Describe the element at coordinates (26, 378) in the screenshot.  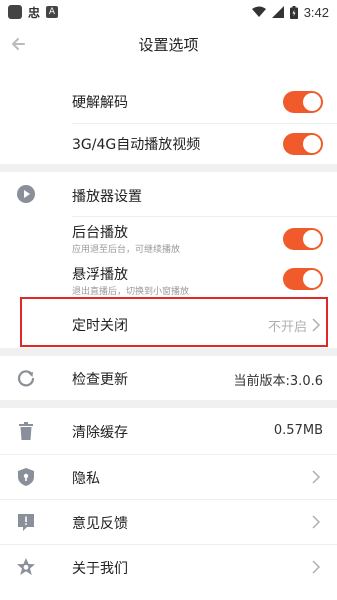
I see `refresh-icon` at that location.